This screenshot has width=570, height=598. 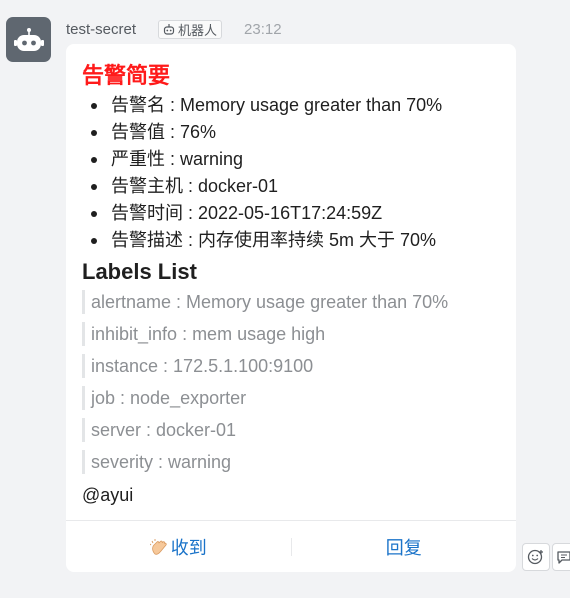 I want to click on list-item: 告警名 : Memory usage greater than 70%, so click(x=294, y=105).